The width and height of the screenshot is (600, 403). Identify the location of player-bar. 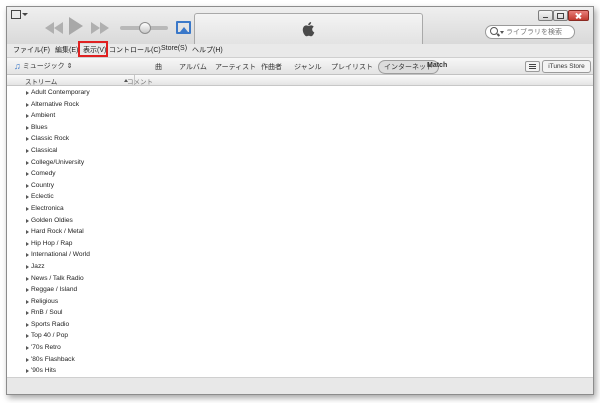
(300, 26).